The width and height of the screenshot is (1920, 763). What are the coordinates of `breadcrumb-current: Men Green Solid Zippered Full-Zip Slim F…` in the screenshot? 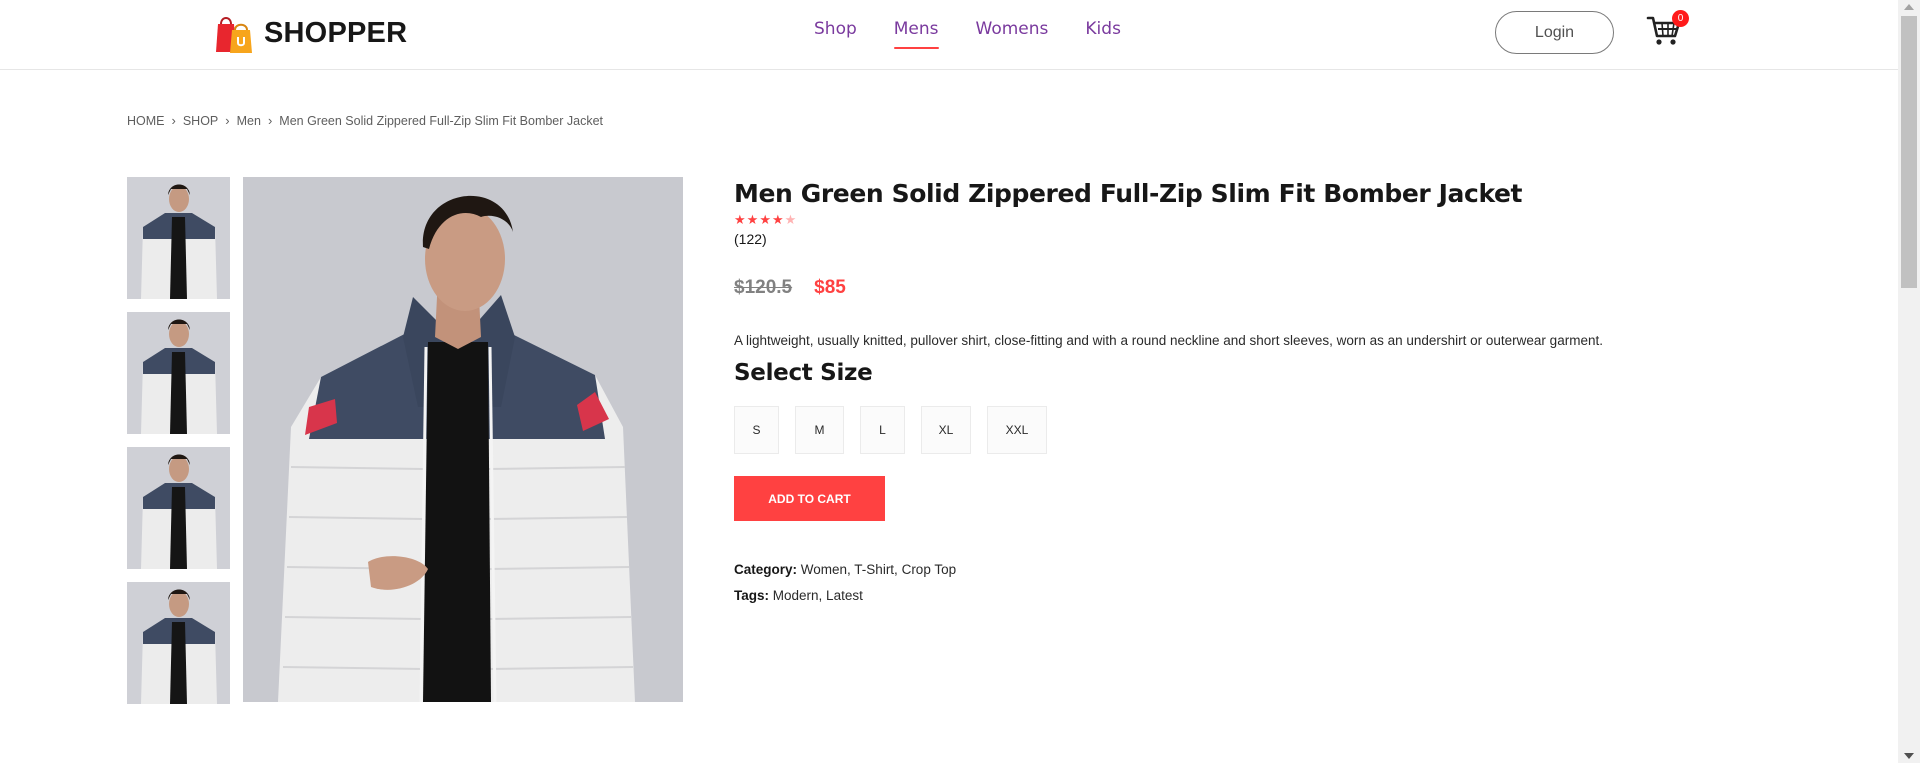 It's located at (441, 120).